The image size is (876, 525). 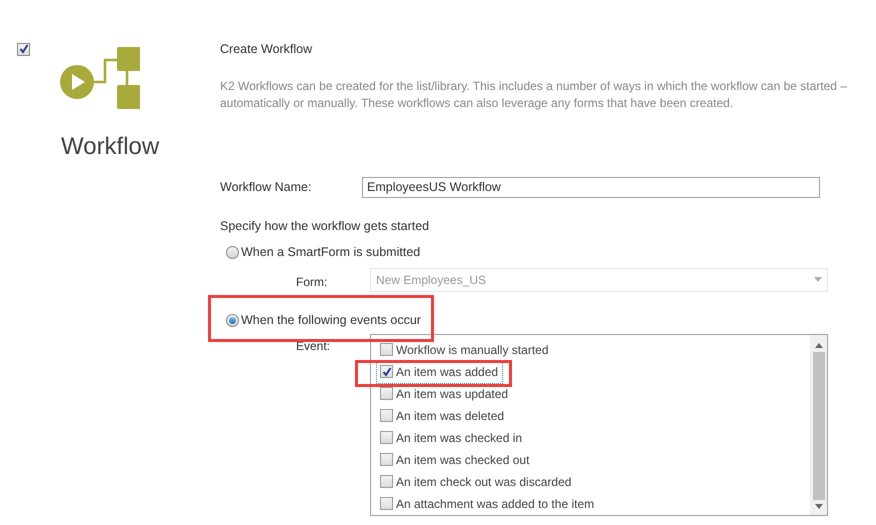 What do you see at coordinates (455, 459) in the screenshot?
I see `event-option: An item was checked out` at bounding box center [455, 459].